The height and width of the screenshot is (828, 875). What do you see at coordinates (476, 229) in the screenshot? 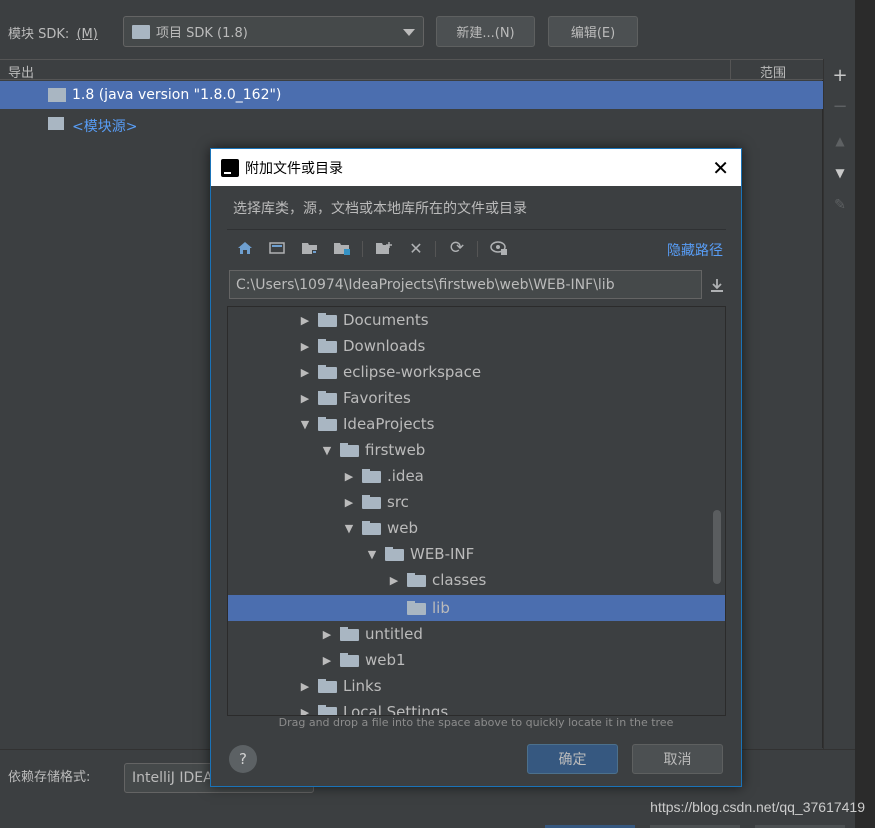
I see `divider` at bounding box center [476, 229].